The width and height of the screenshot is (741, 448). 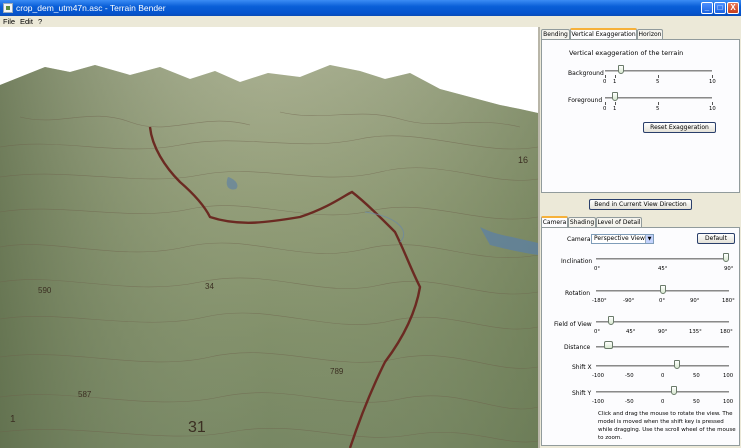 I want to click on shift-x-label: Shift X, so click(x=582, y=367).